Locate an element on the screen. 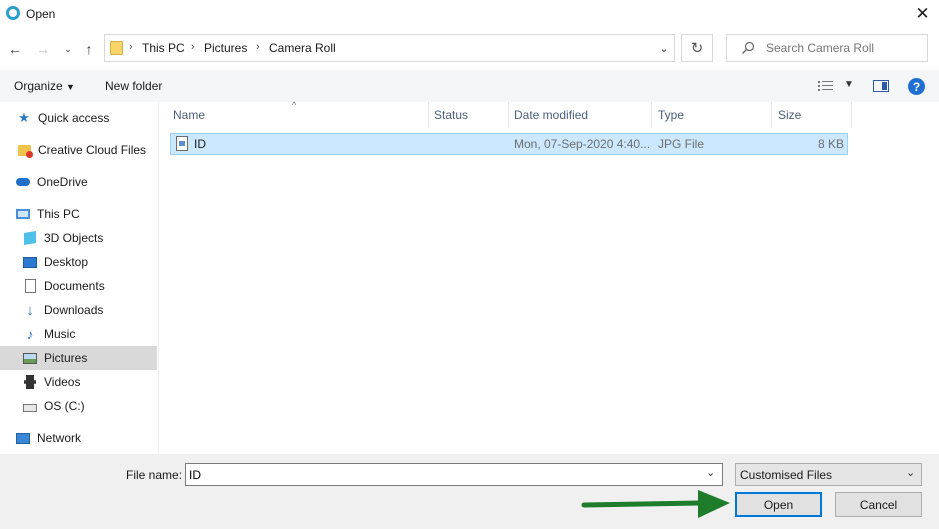 The height and width of the screenshot is (529, 939). download-icon: ↓ is located at coordinates (30, 310).